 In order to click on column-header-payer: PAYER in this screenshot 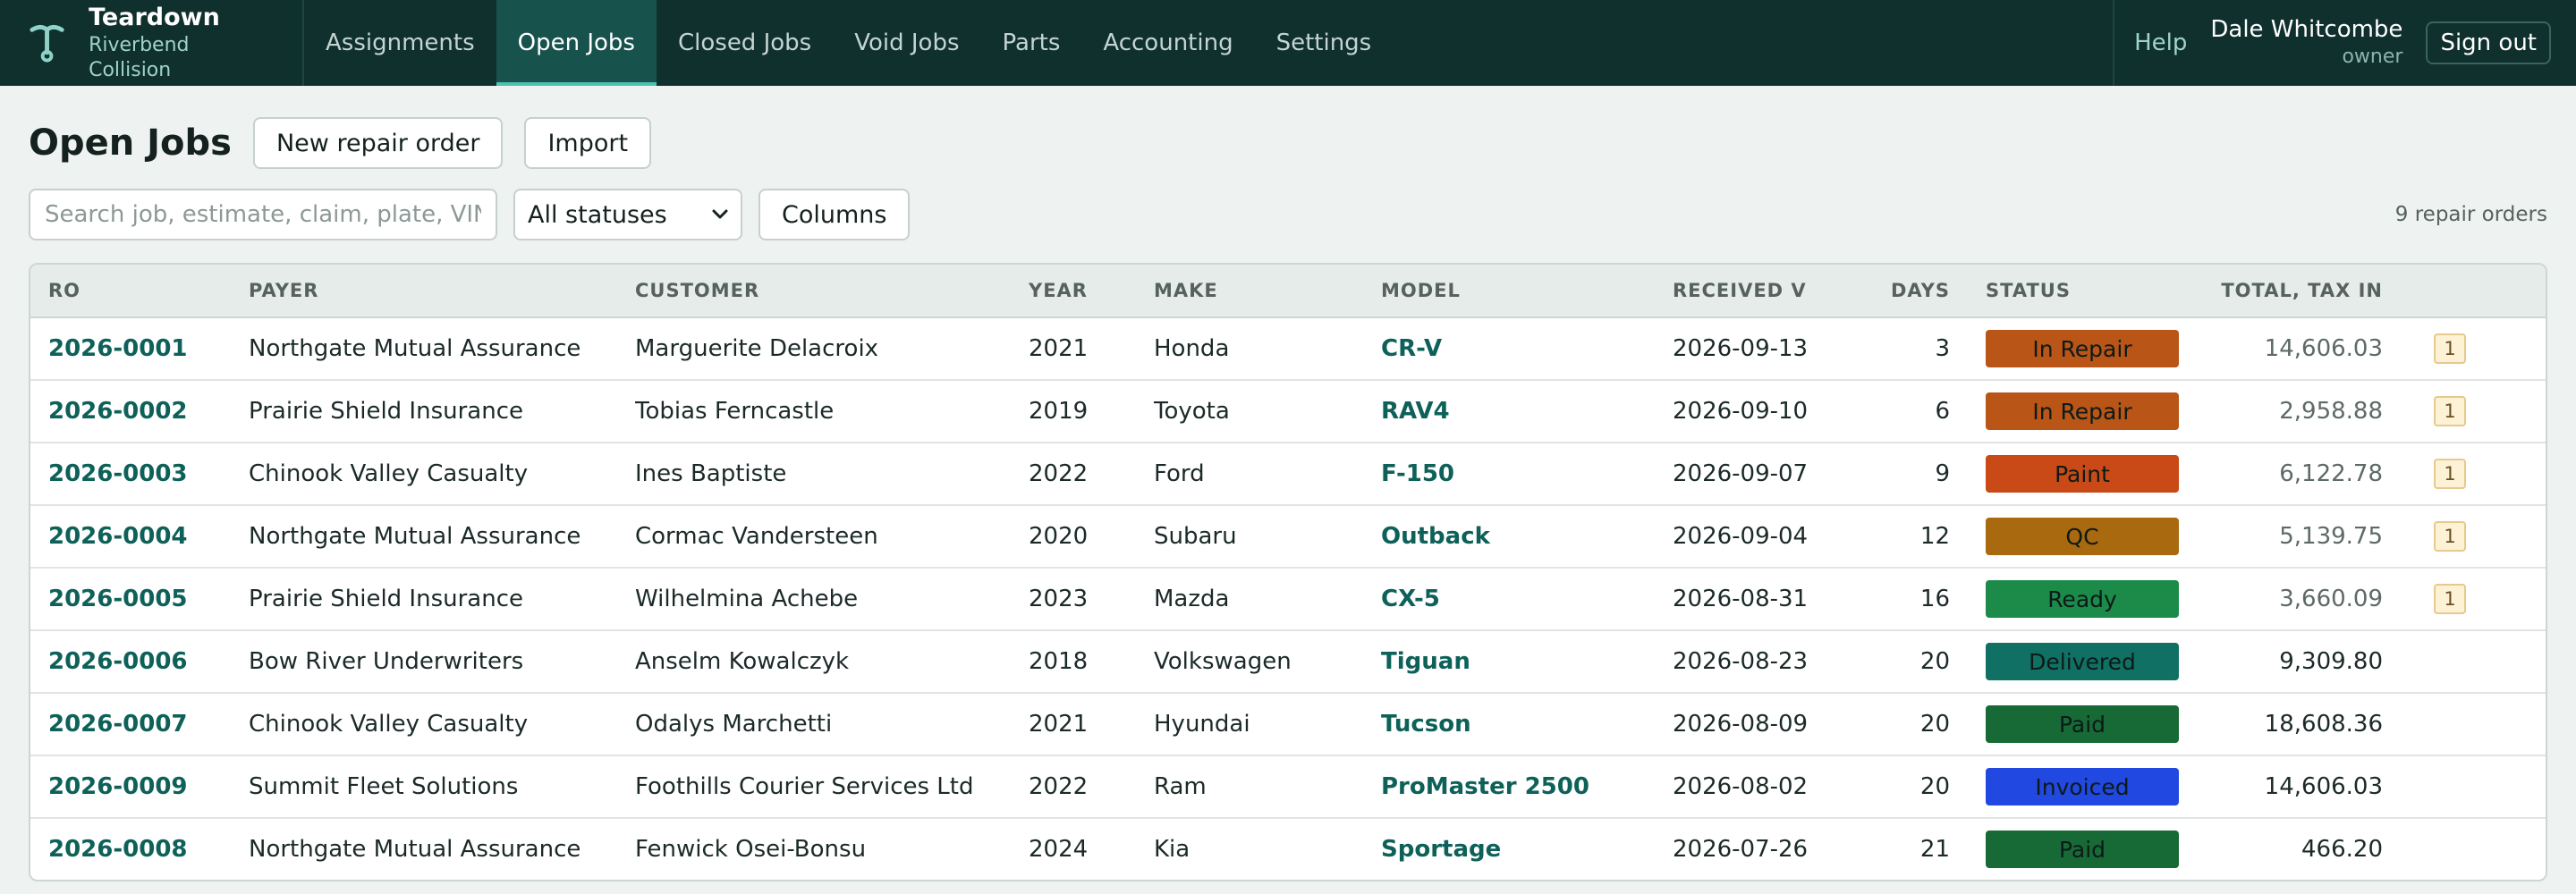, I will do `click(442, 290)`.